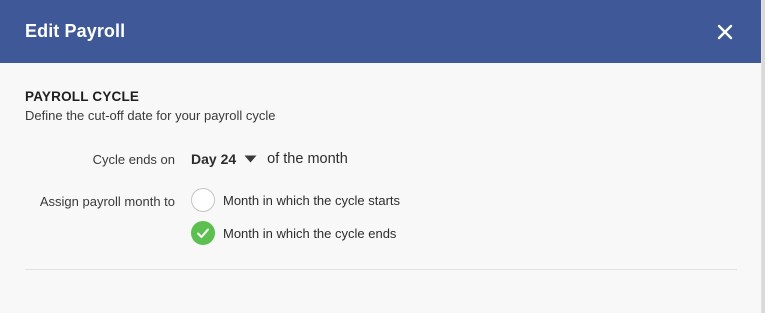 The height and width of the screenshot is (313, 765). What do you see at coordinates (133, 159) in the screenshot?
I see `cycle-ends-label: Cycle ends on` at bounding box center [133, 159].